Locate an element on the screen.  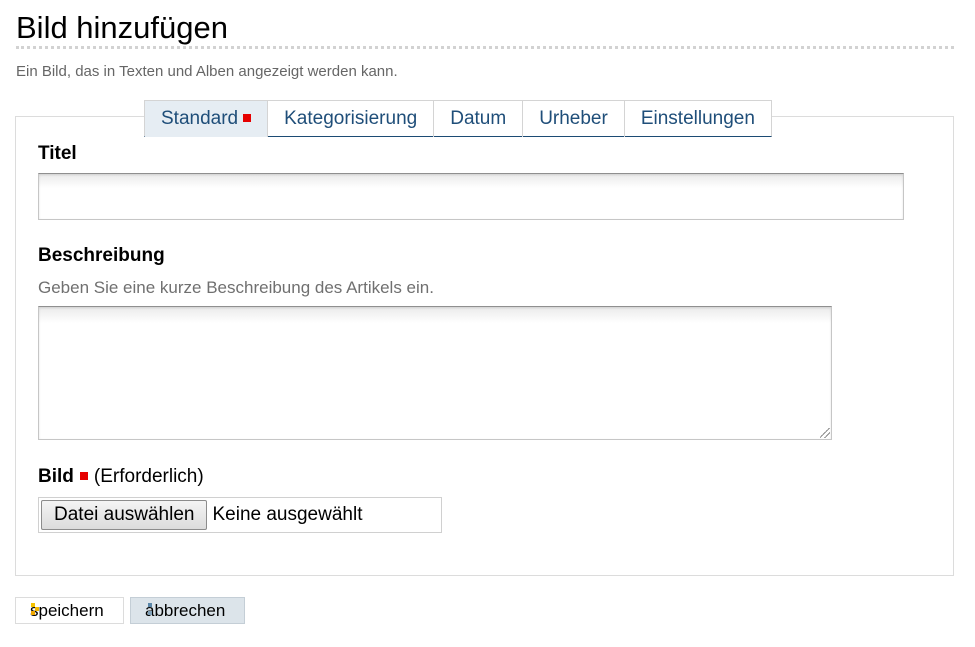
image-label: Bild (Erforderlich) is located at coordinates (121, 477).